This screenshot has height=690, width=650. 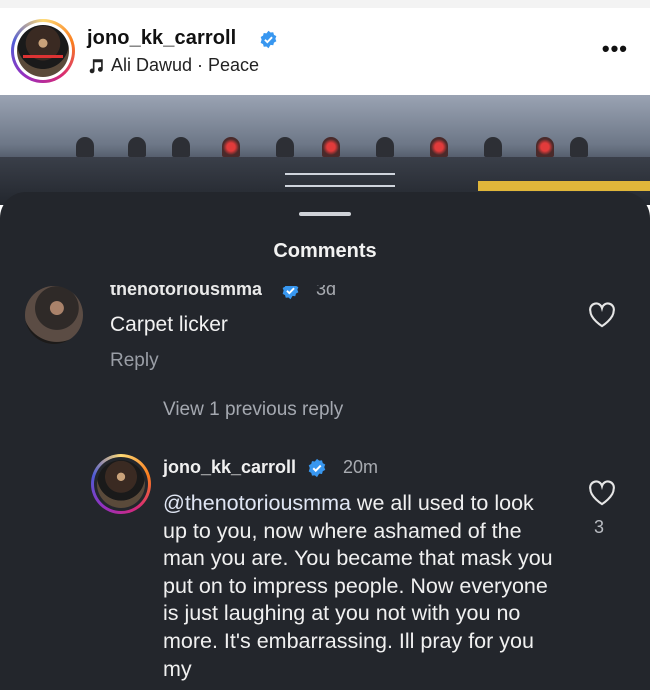 What do you see at coordinates (325, 214) in the screenshot?
I see `drag-handle` at bounding box center [325, 214].